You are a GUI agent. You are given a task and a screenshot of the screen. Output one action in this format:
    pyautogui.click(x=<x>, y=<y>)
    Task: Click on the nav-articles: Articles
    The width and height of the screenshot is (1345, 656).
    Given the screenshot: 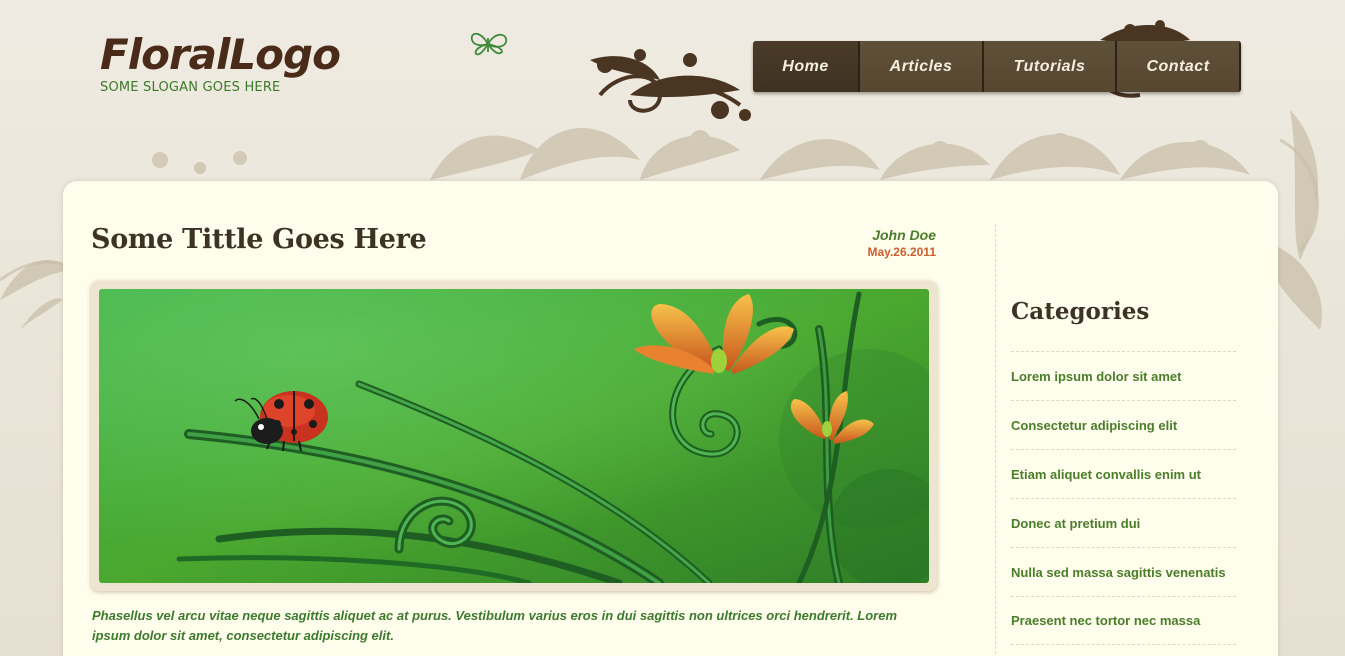 What is the action you would take?
    pyautogui.click(x=922, y=66)
    